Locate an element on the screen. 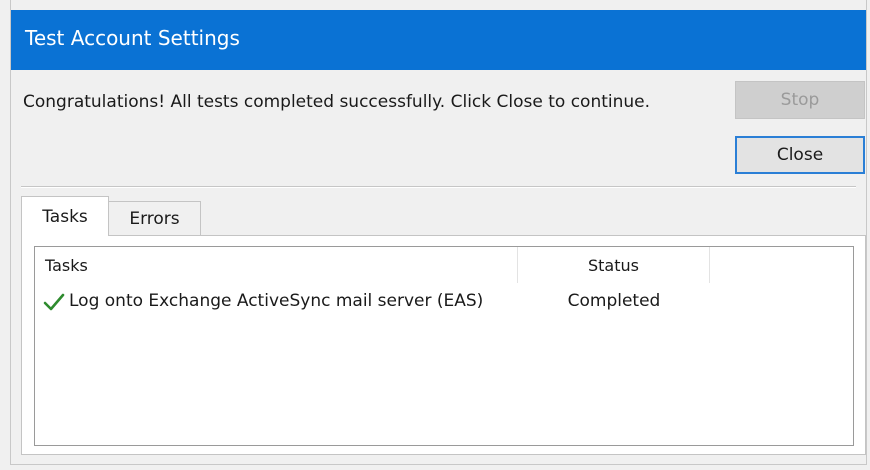  stop-button: Stop is located at coordinates (800, 100).